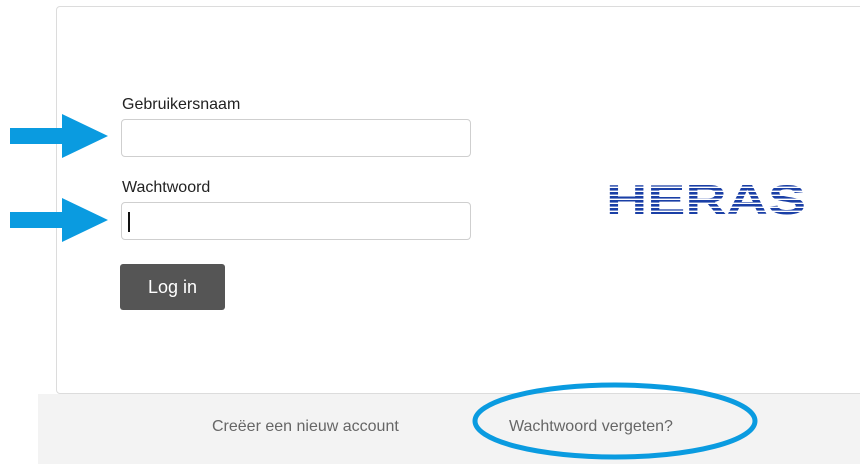 The image size is (860, 464). I want to click on username-label: Gebruikersnaam, so click(181, 104).